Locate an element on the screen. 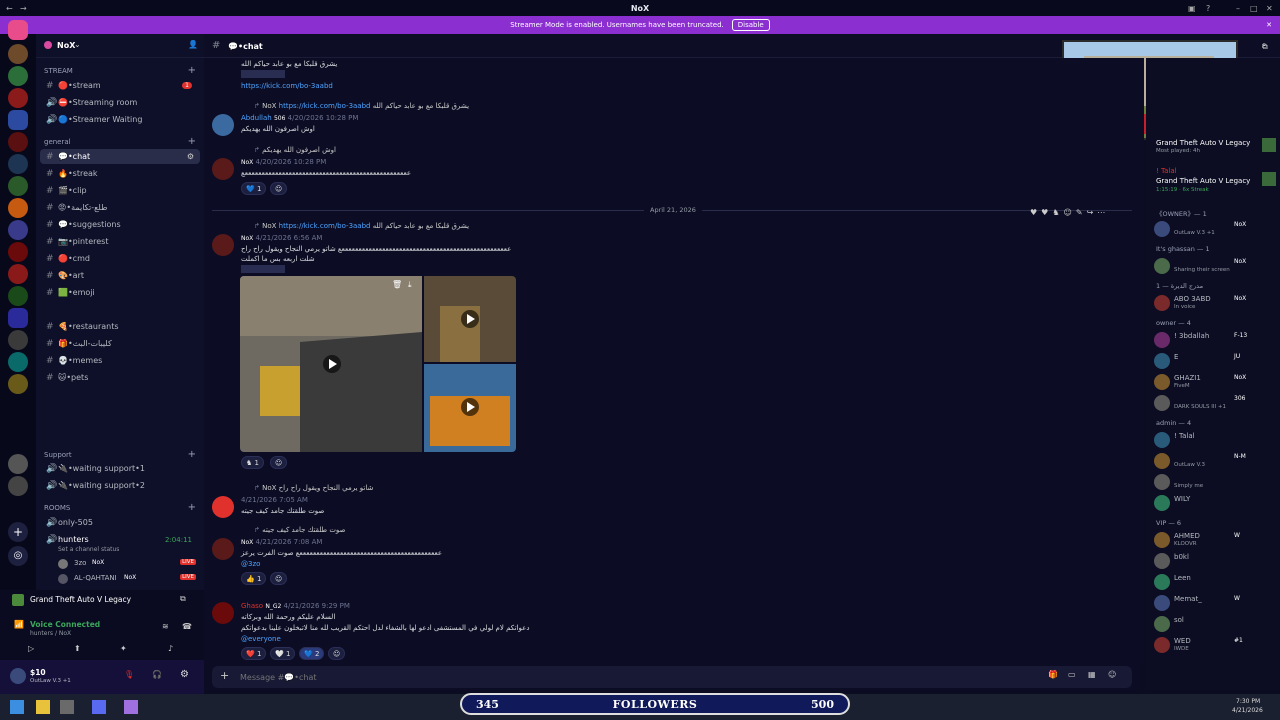  channel-item: # 💬•chat ⚙ is located at coordinates (120, 156).